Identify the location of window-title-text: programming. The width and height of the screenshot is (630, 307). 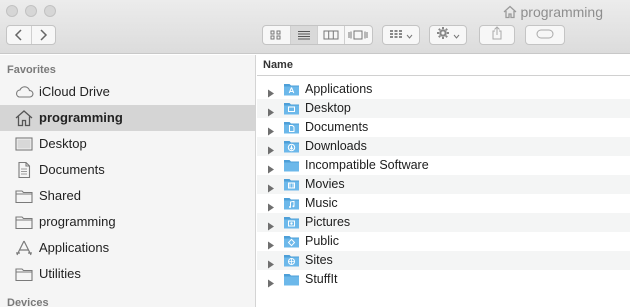
(561, 12).